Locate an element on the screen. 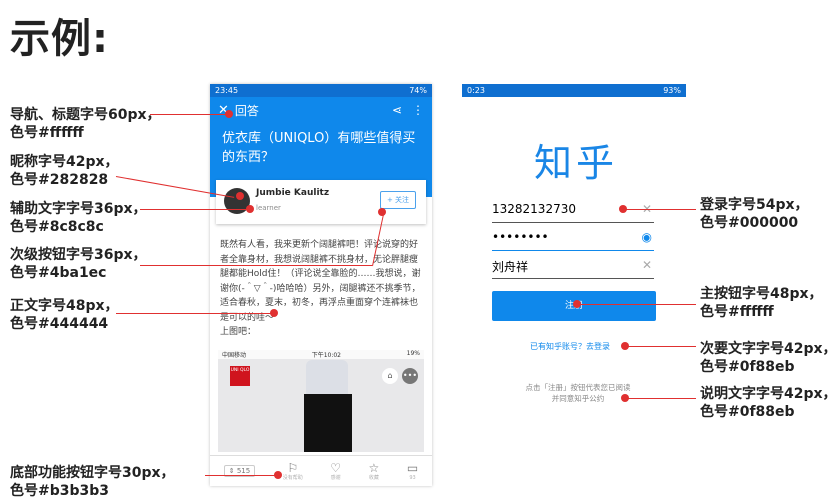 The image size is (837, 504). annotation-line: 昵称字号42px， is located at coordinates (64, 162).